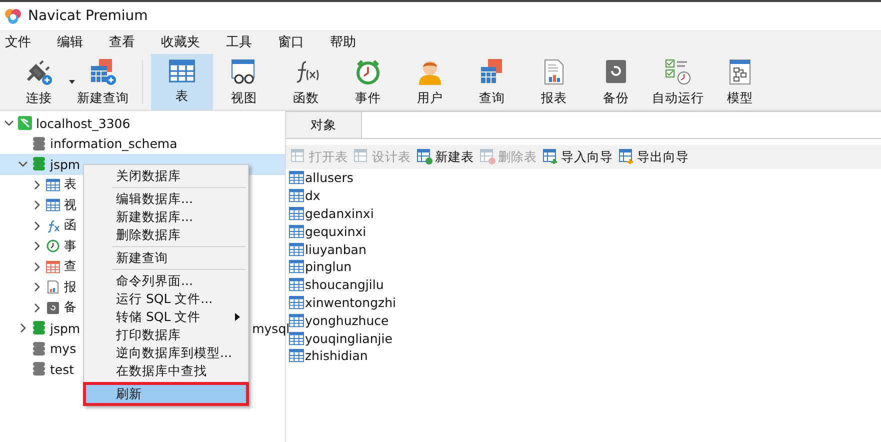 This screenshot has width=881, height=442. Describe the element at coordinates (122, 42) in the screenshot. I see `menu-item: 查看` at that location.